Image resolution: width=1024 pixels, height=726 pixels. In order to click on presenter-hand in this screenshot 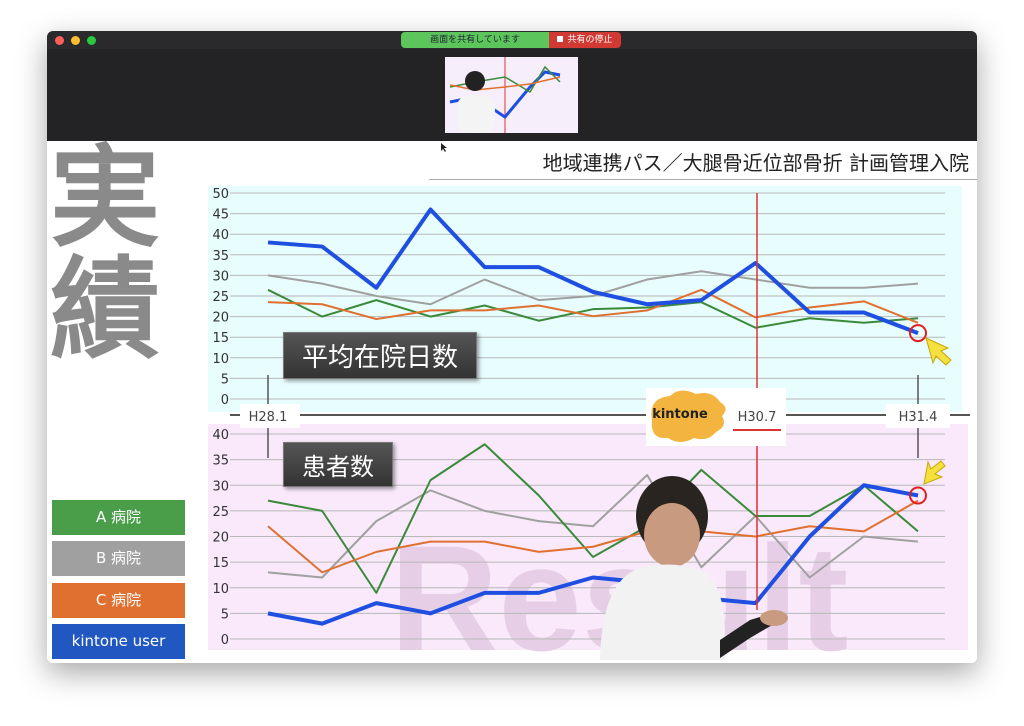, I will do `click(774, 618)`.